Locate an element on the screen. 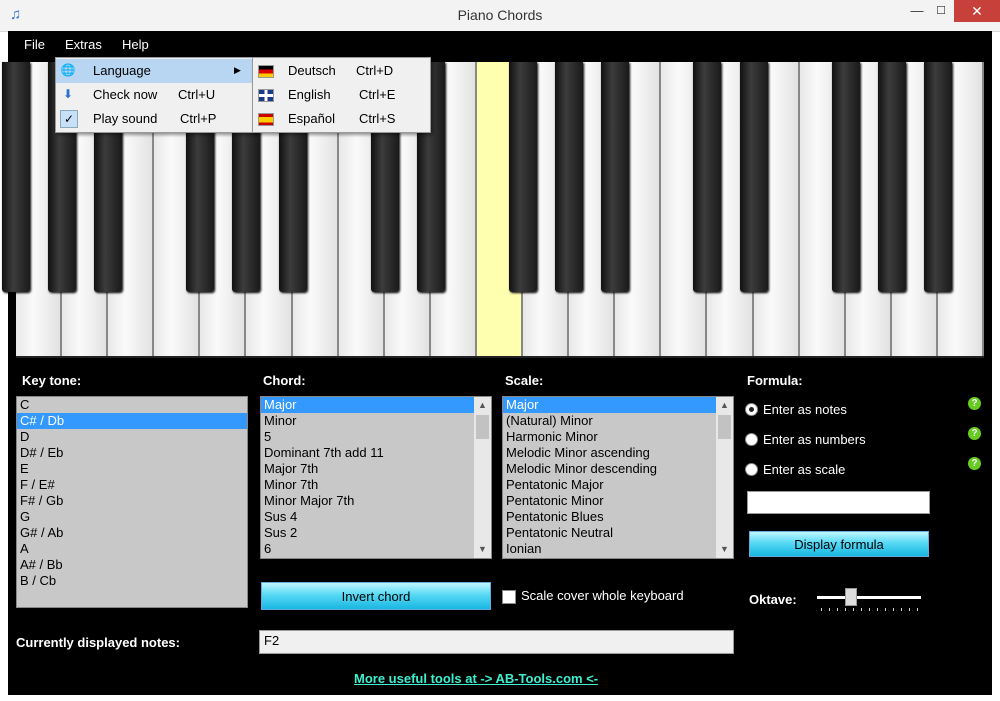 The height and width of the screenshot is (701, 1000). checkmark-icon: ✓ is located at coordinates (69, 119).